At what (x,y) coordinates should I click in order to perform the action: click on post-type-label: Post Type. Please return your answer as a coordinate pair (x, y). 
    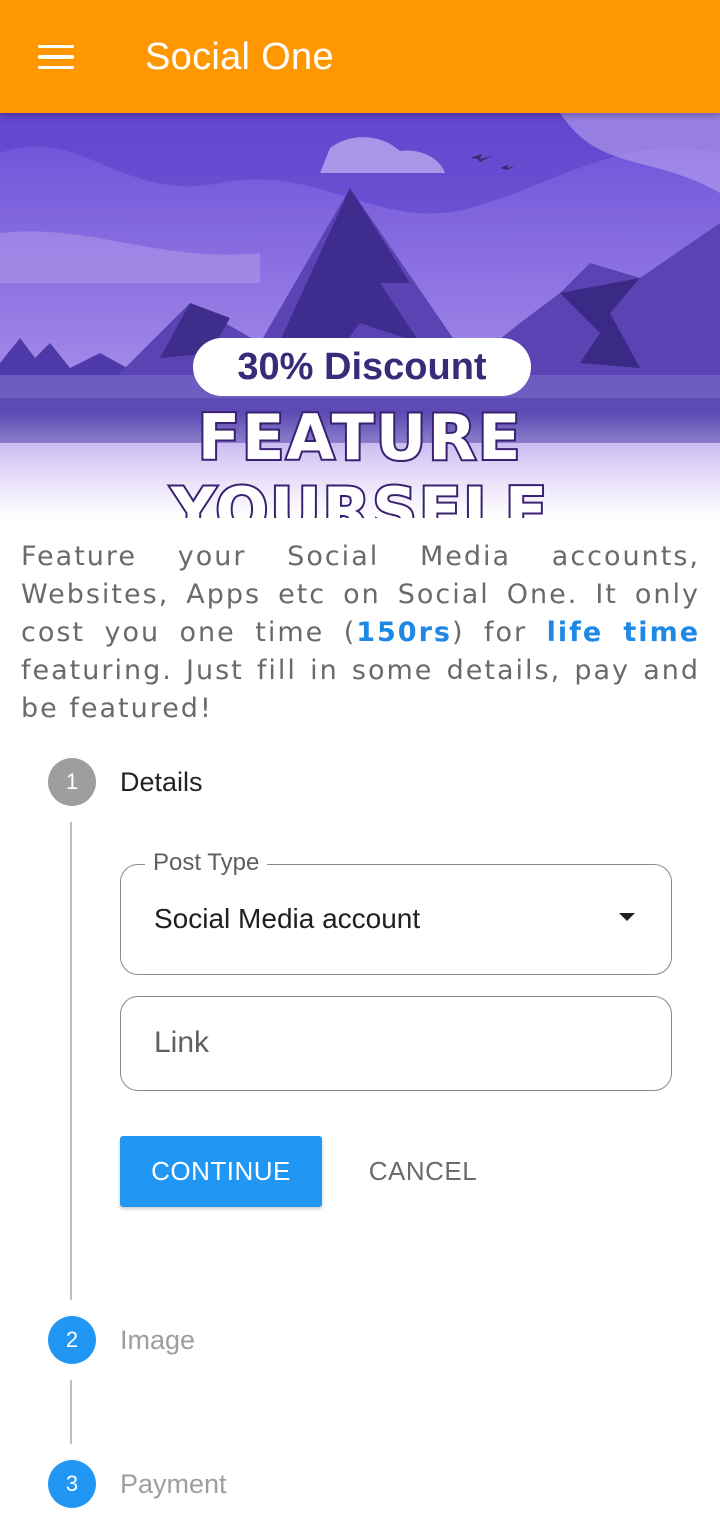
    Looking at the image, I should click on (206, 863).